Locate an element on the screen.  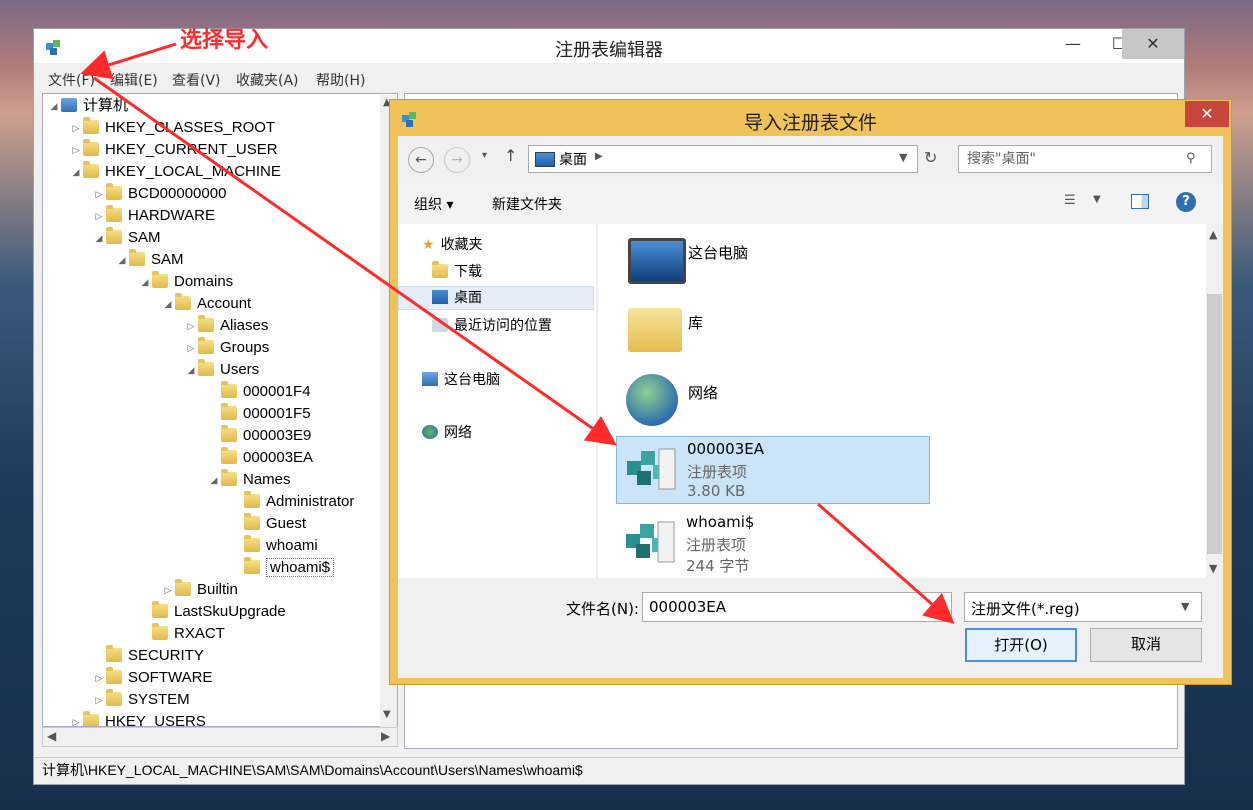
arrow-to-open-button is located at coordinates (886, 563).